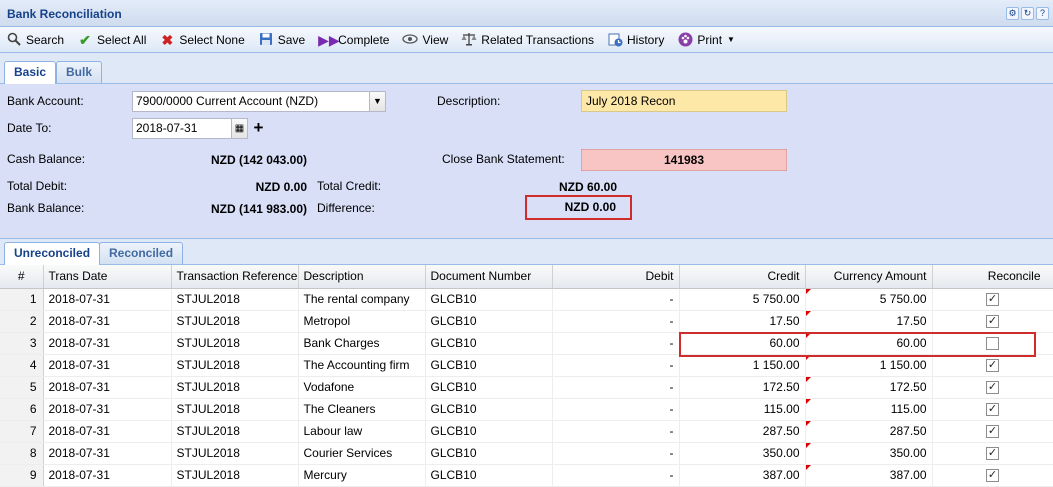  What do you see at coordinates (469, 101) in the screenshot?
I see `description-label: Description:` at bounding box center [469, 101].